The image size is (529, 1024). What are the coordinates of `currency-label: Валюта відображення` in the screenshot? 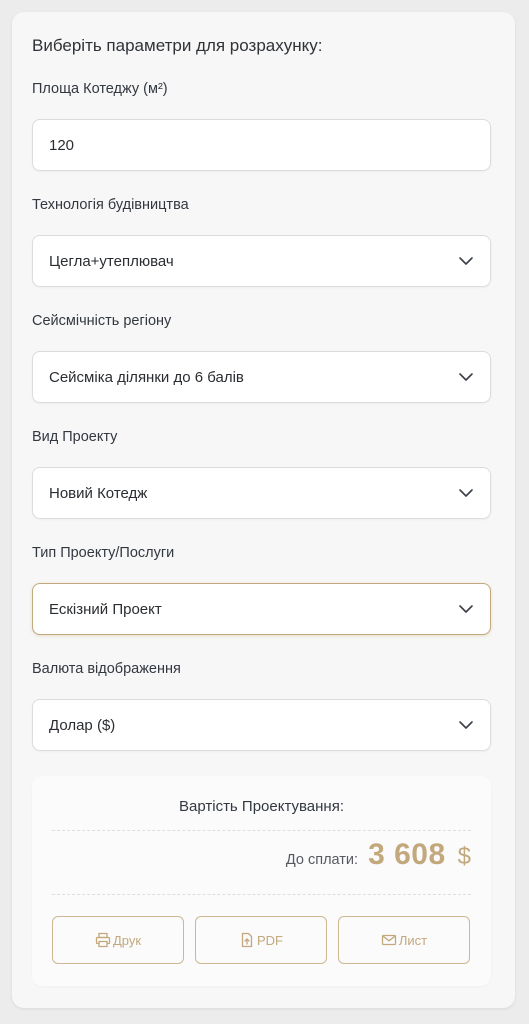 It's located at (106, 669).